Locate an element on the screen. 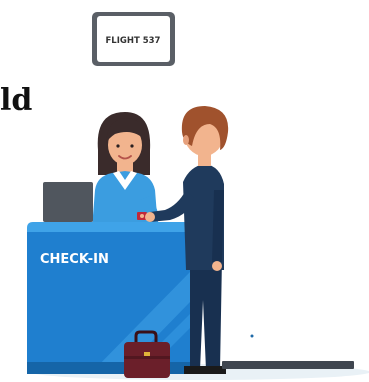 This screenshot has height=382, width=369. floor-bench is located at coordinates (288, 365).